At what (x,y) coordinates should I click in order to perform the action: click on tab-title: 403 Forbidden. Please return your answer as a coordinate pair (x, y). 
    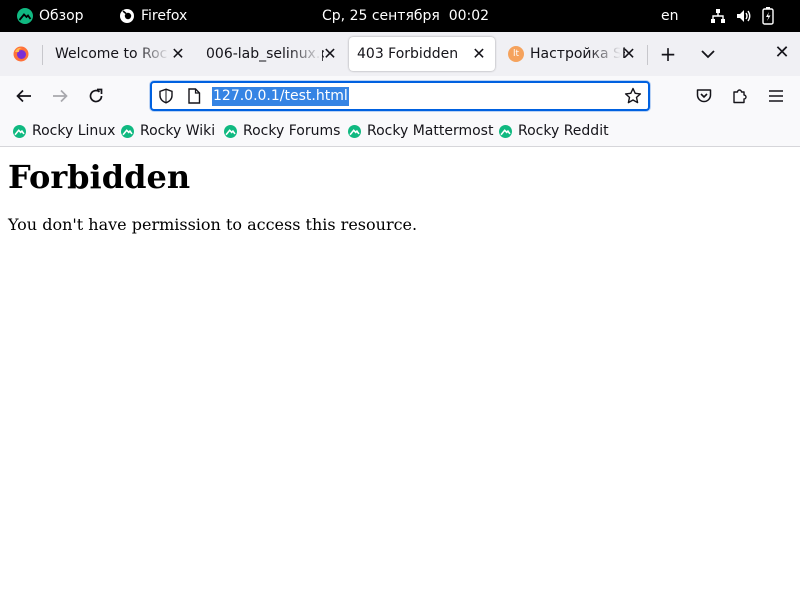
    Looking at the image, I should click on (408, 54).